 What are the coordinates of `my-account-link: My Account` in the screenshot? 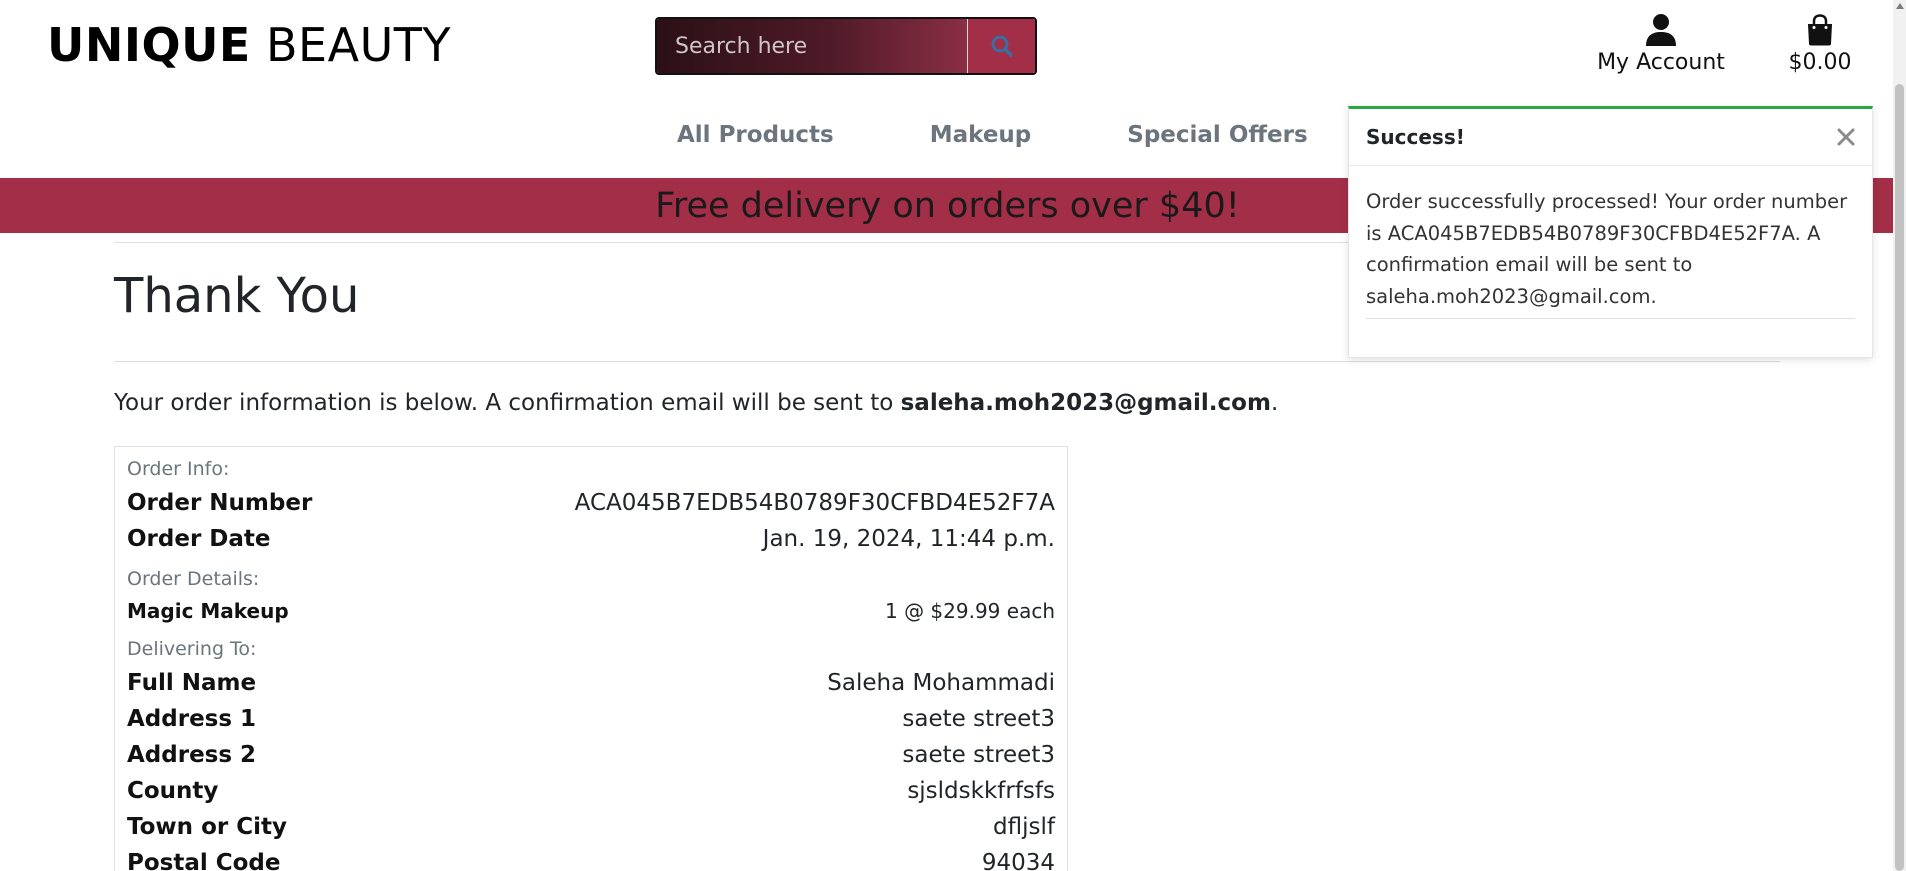 It's located at (1661, 42).